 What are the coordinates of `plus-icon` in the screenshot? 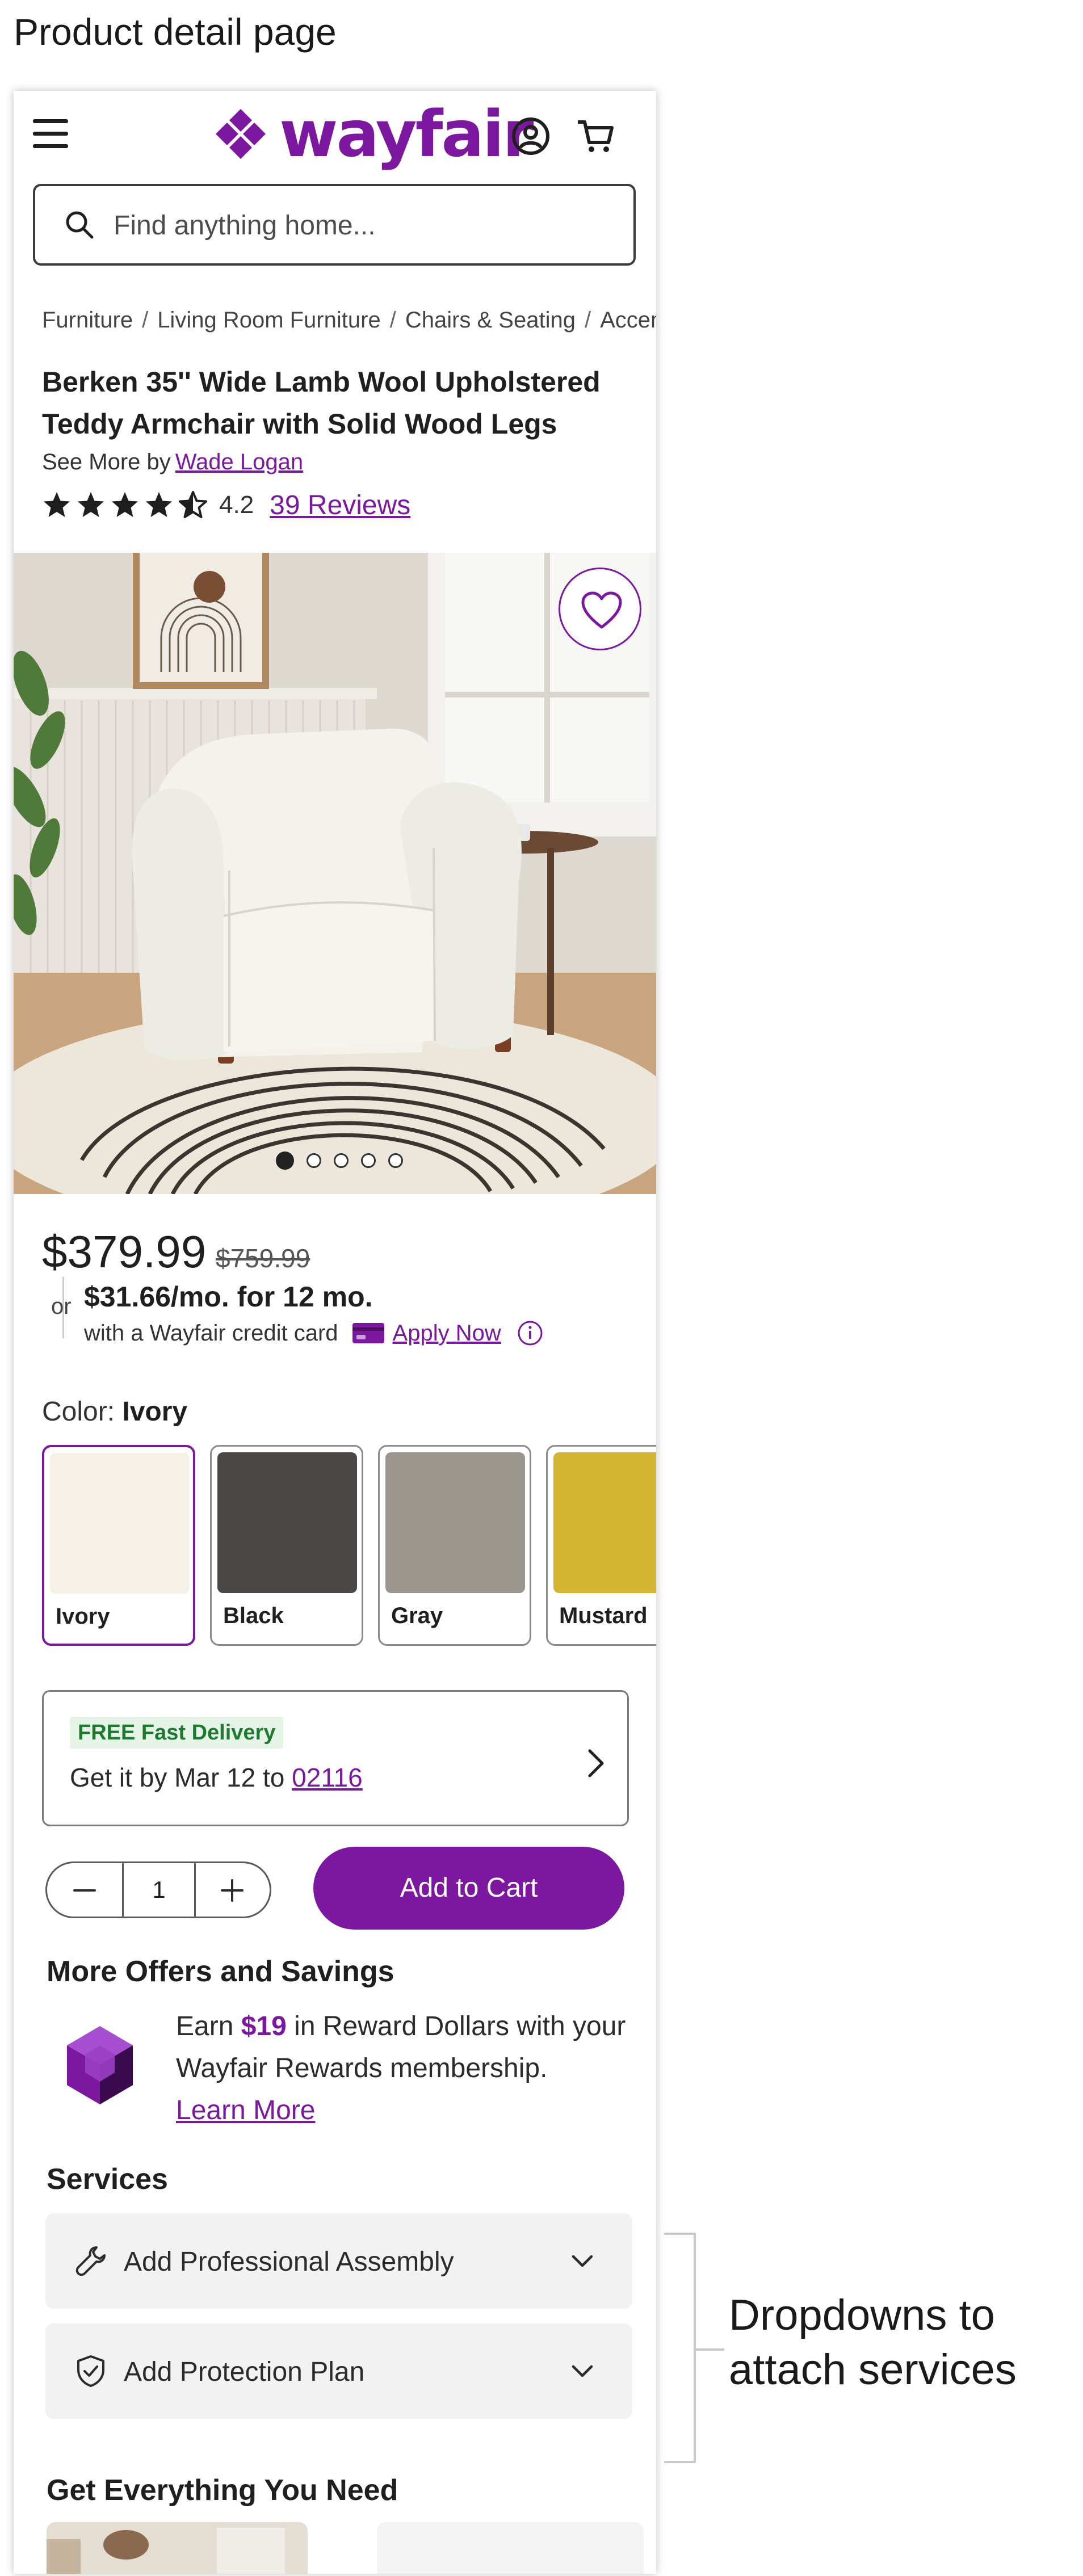 It's located at (233, 1890).